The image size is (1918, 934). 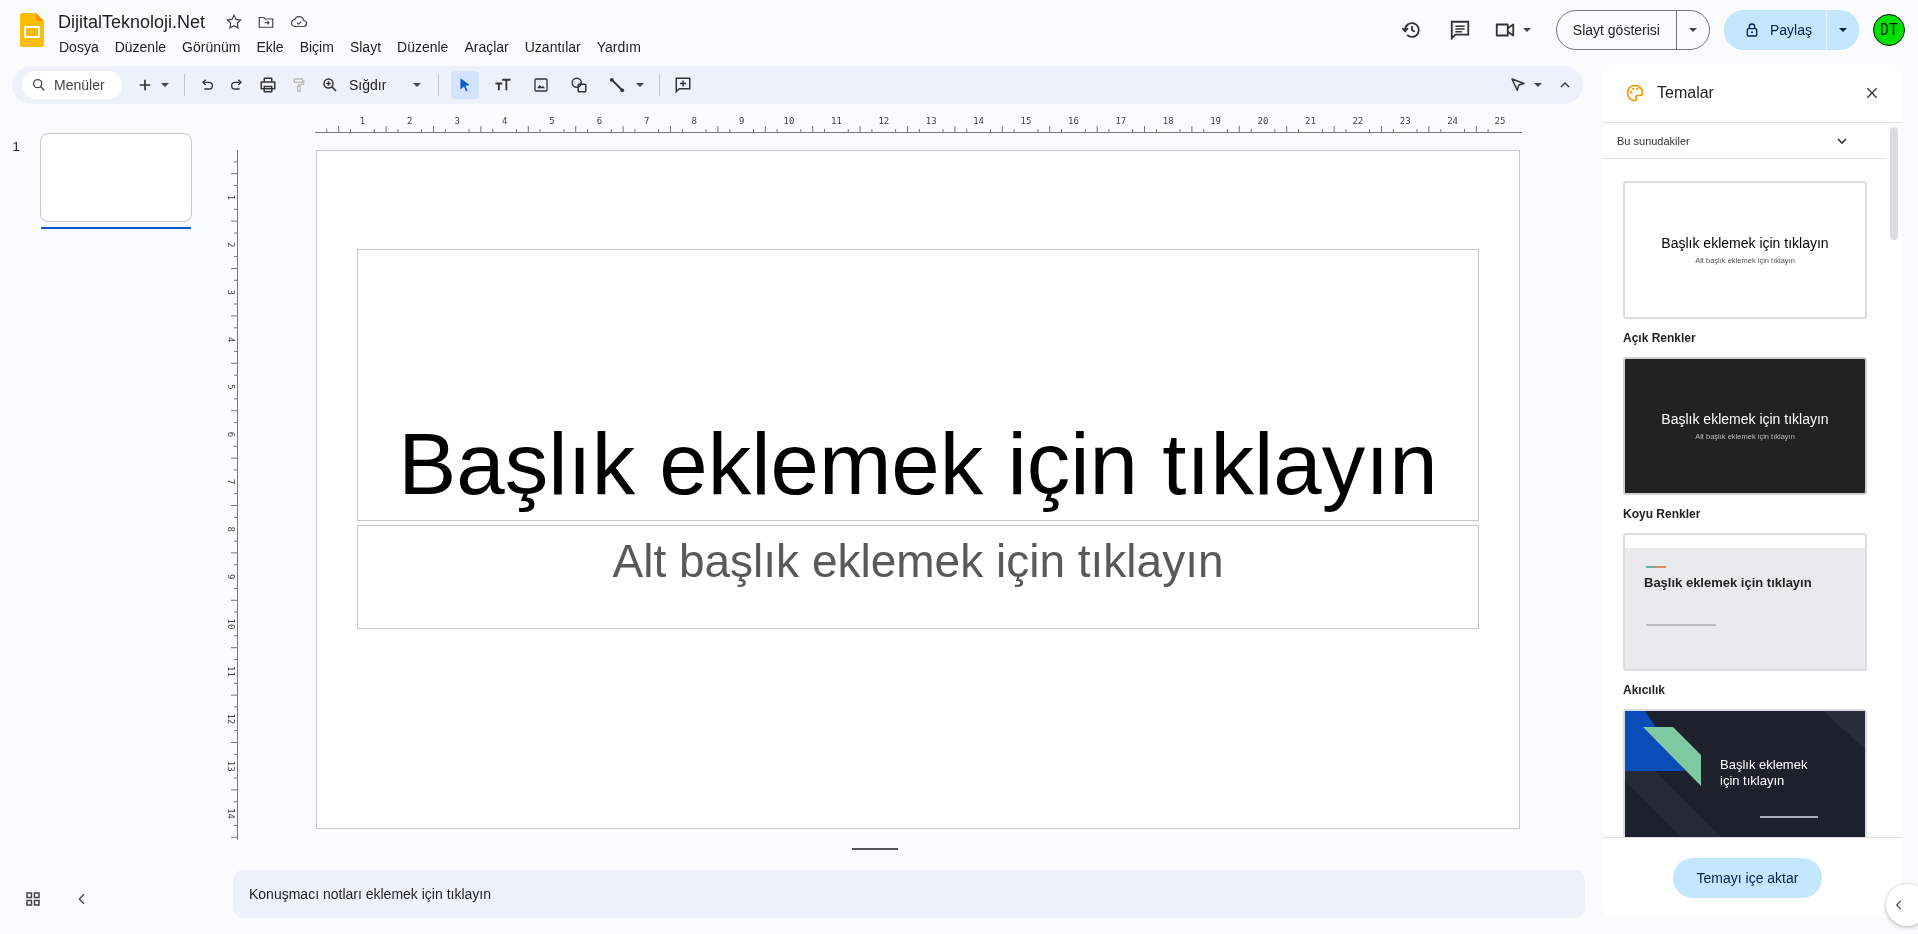 What do you see at coordinates (1744, 141) in the screenshot?
I see `theme-filter-dropdown: Bu sunudakiler` at bounding box center [1744, 141].